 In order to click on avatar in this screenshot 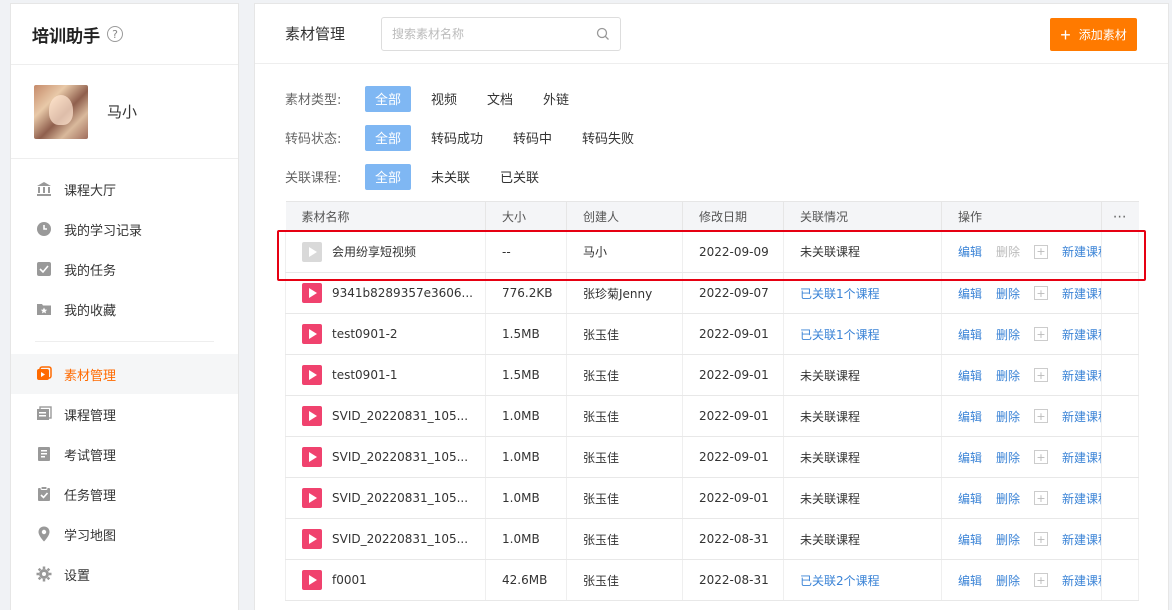, I will do `click(61, 111)`.